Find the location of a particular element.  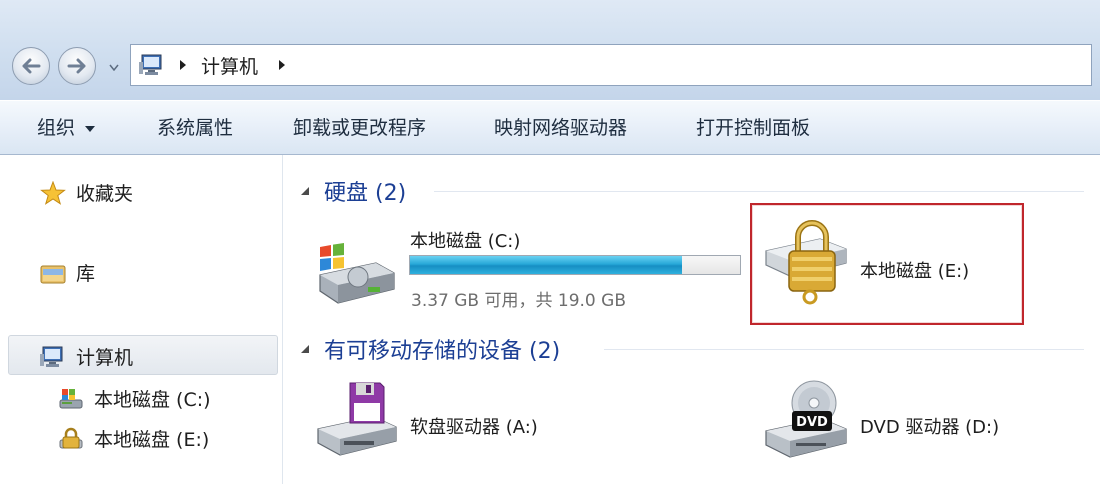

group-header-removable: 有可移动存储的设备 (2) is located at coordinates (430, 349).